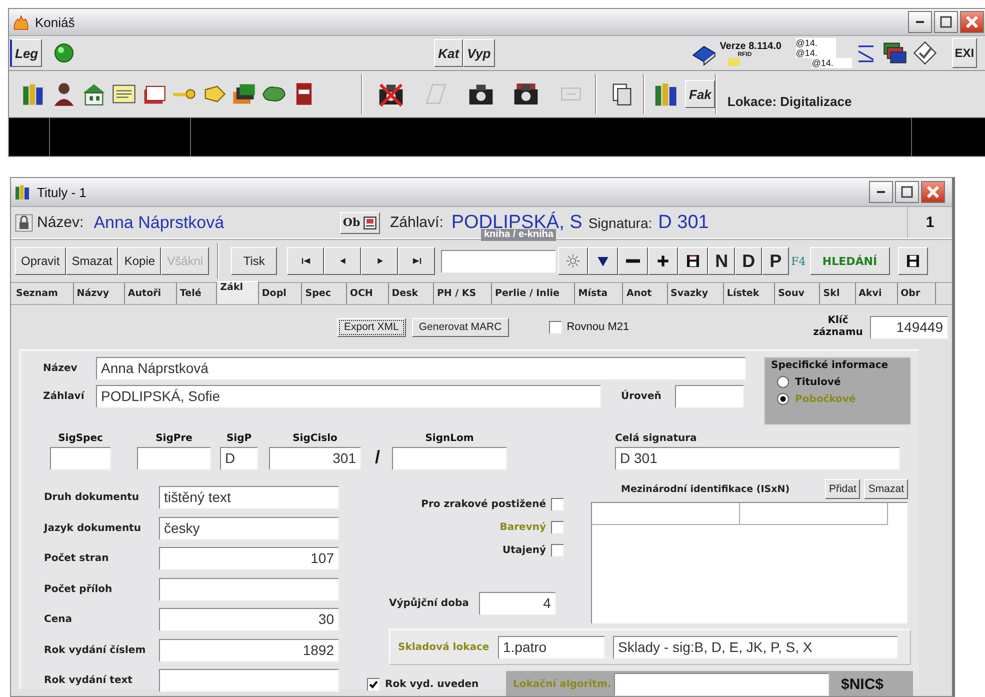 The height and width of the screenshot is (697, 985). Describe the element at coordinates (825, 399) in the screenshot. I see `radio-label: Pobočkové` at that location.